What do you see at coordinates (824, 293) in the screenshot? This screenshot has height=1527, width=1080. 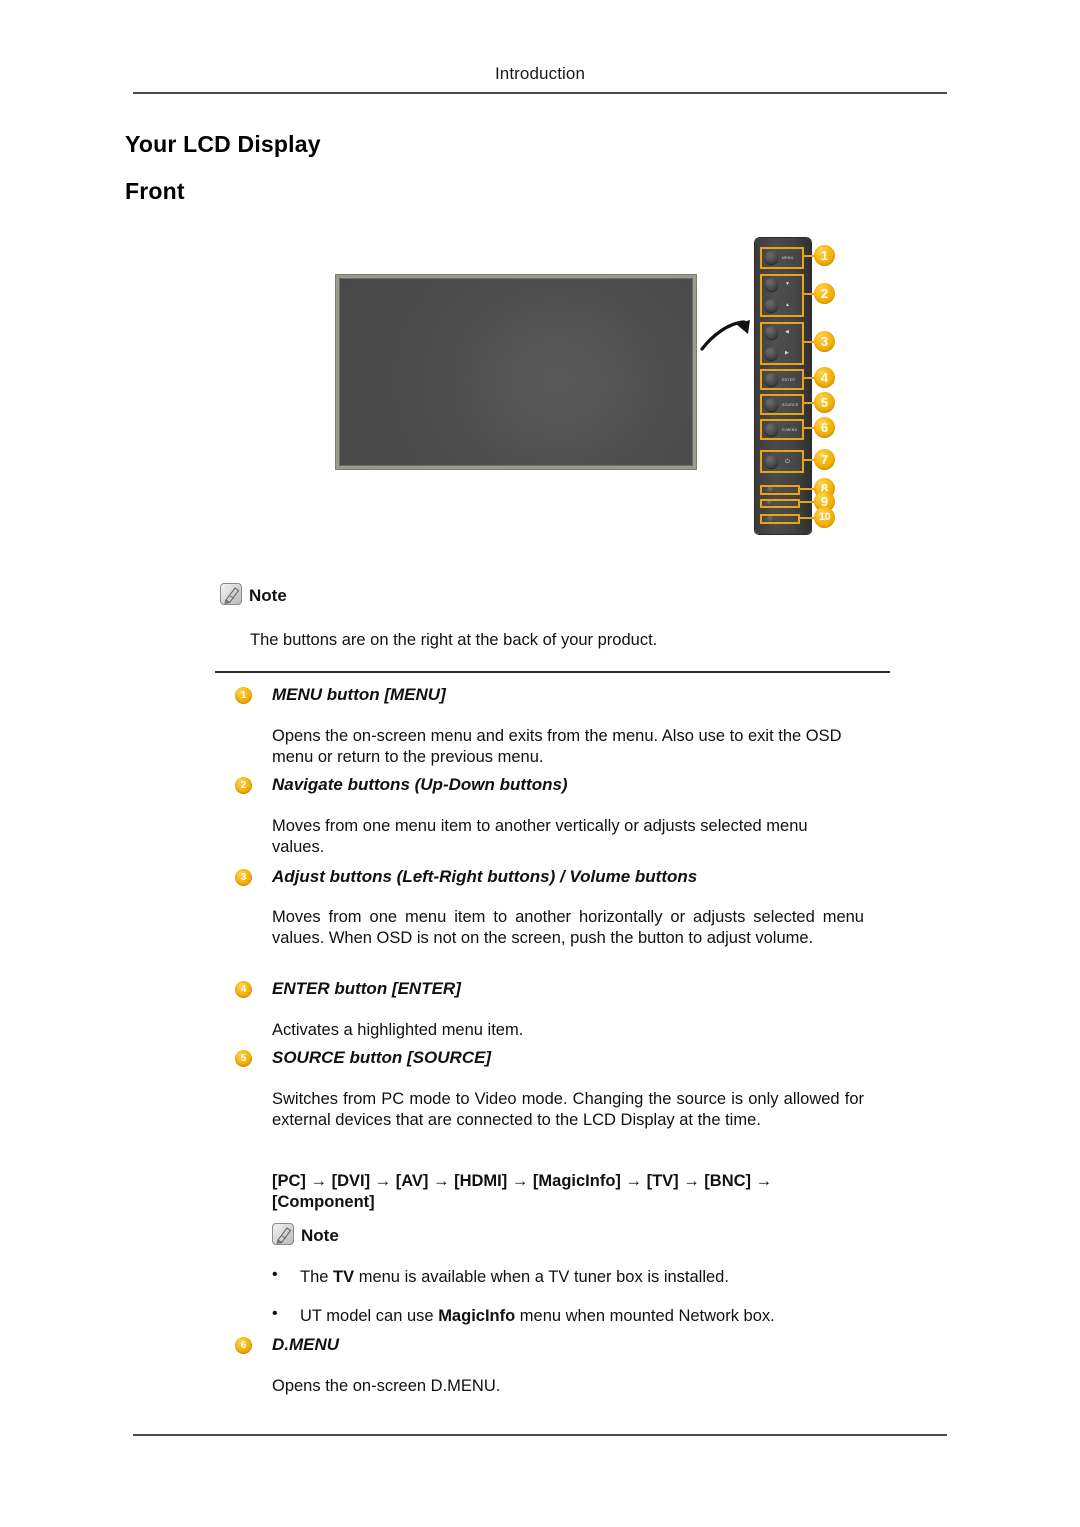 I see `figure-callout-2: 2` at bounding box center [824, 293].